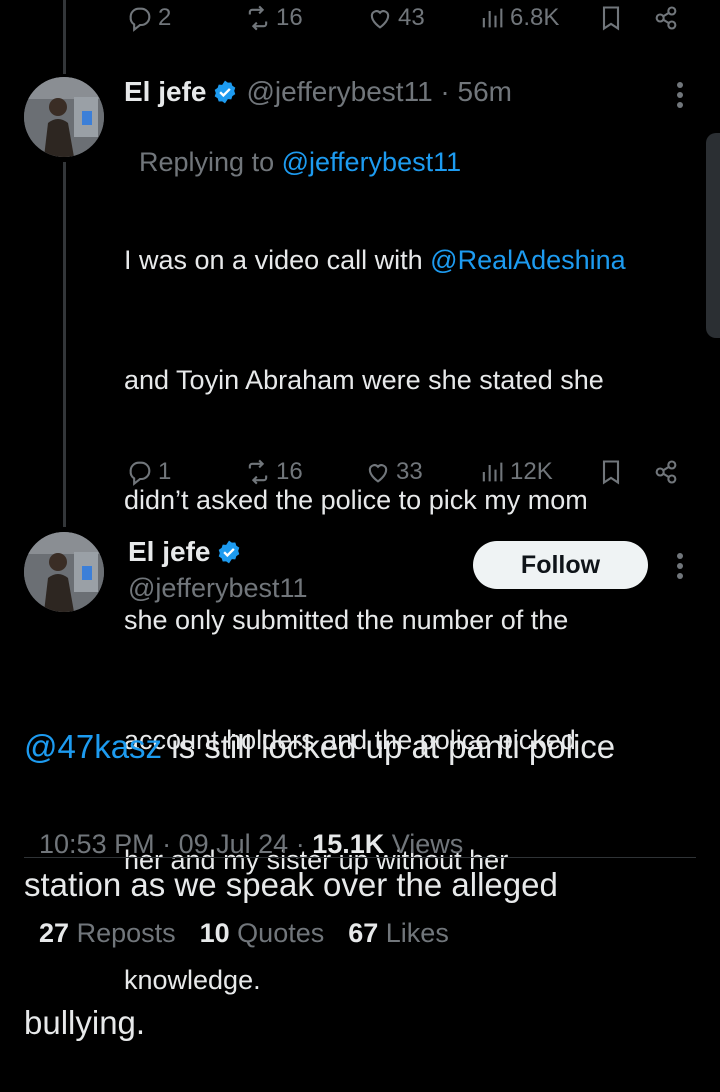 The height and width of the screenshot is (1092, 720). What do you see at coordinates (234, 844) in the screenshot?
I see `tweet-date: 09 Jul 24` at bounding box center [234, 844].